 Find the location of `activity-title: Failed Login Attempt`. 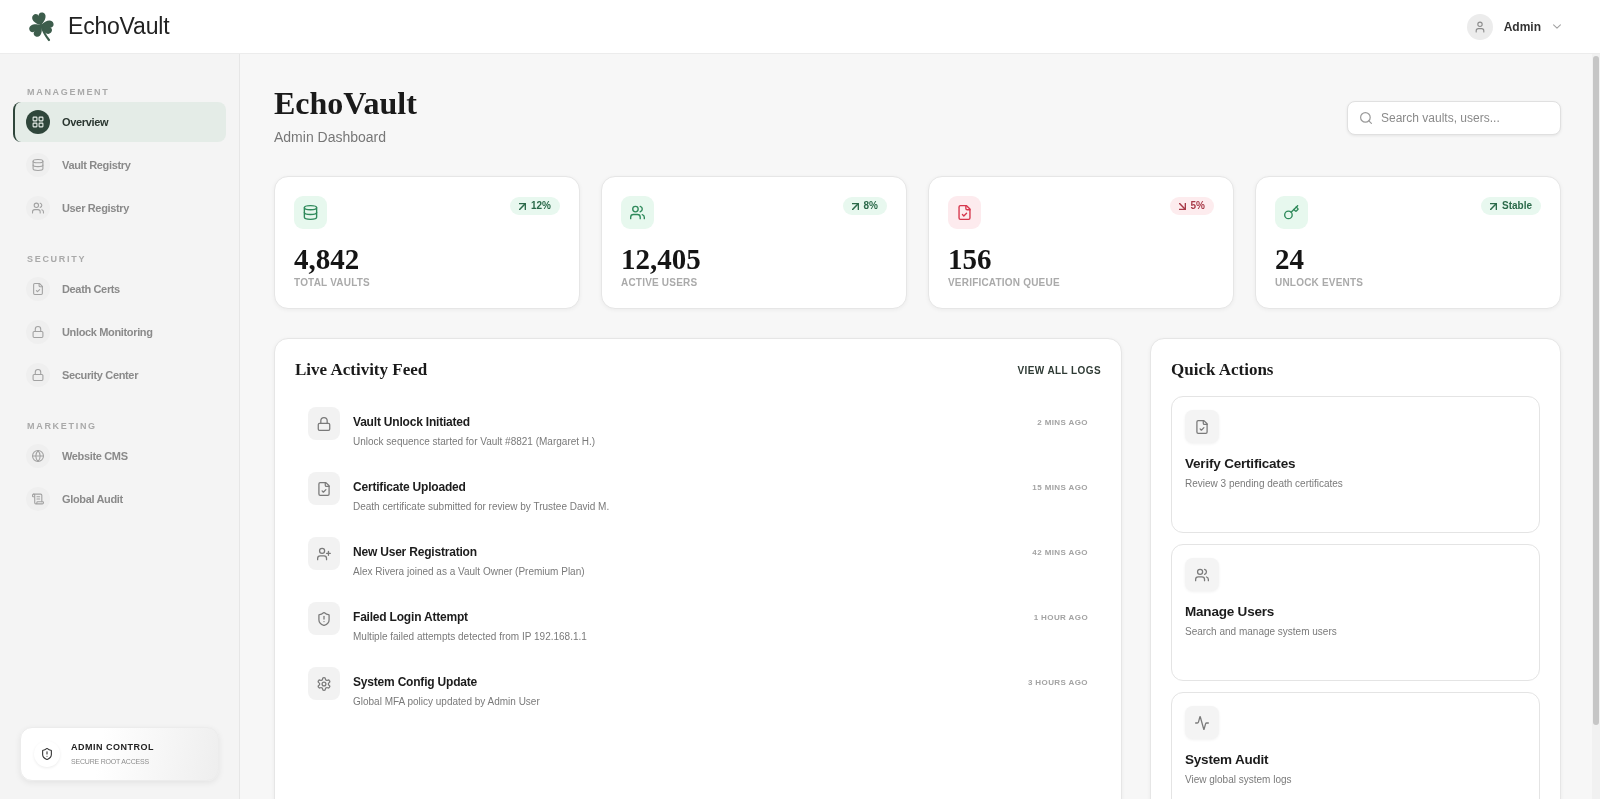

activity-title: Failed Login Attempt is located at coordinates (410, 617).